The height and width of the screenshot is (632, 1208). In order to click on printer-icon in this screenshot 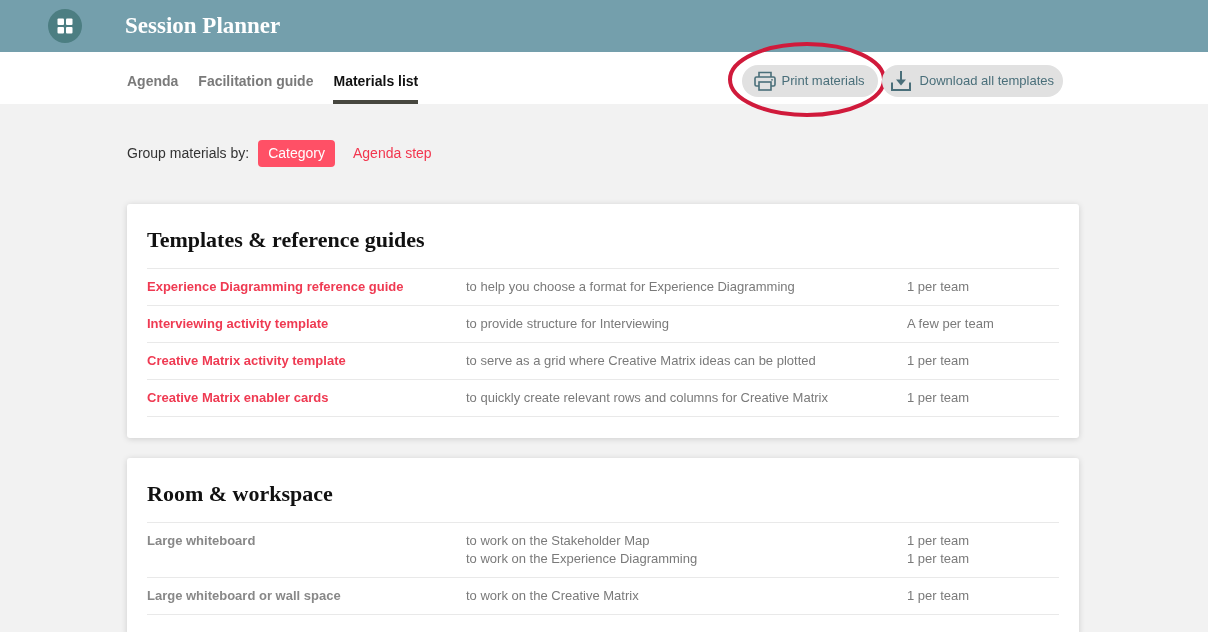, I will do `click(764, 81)`.